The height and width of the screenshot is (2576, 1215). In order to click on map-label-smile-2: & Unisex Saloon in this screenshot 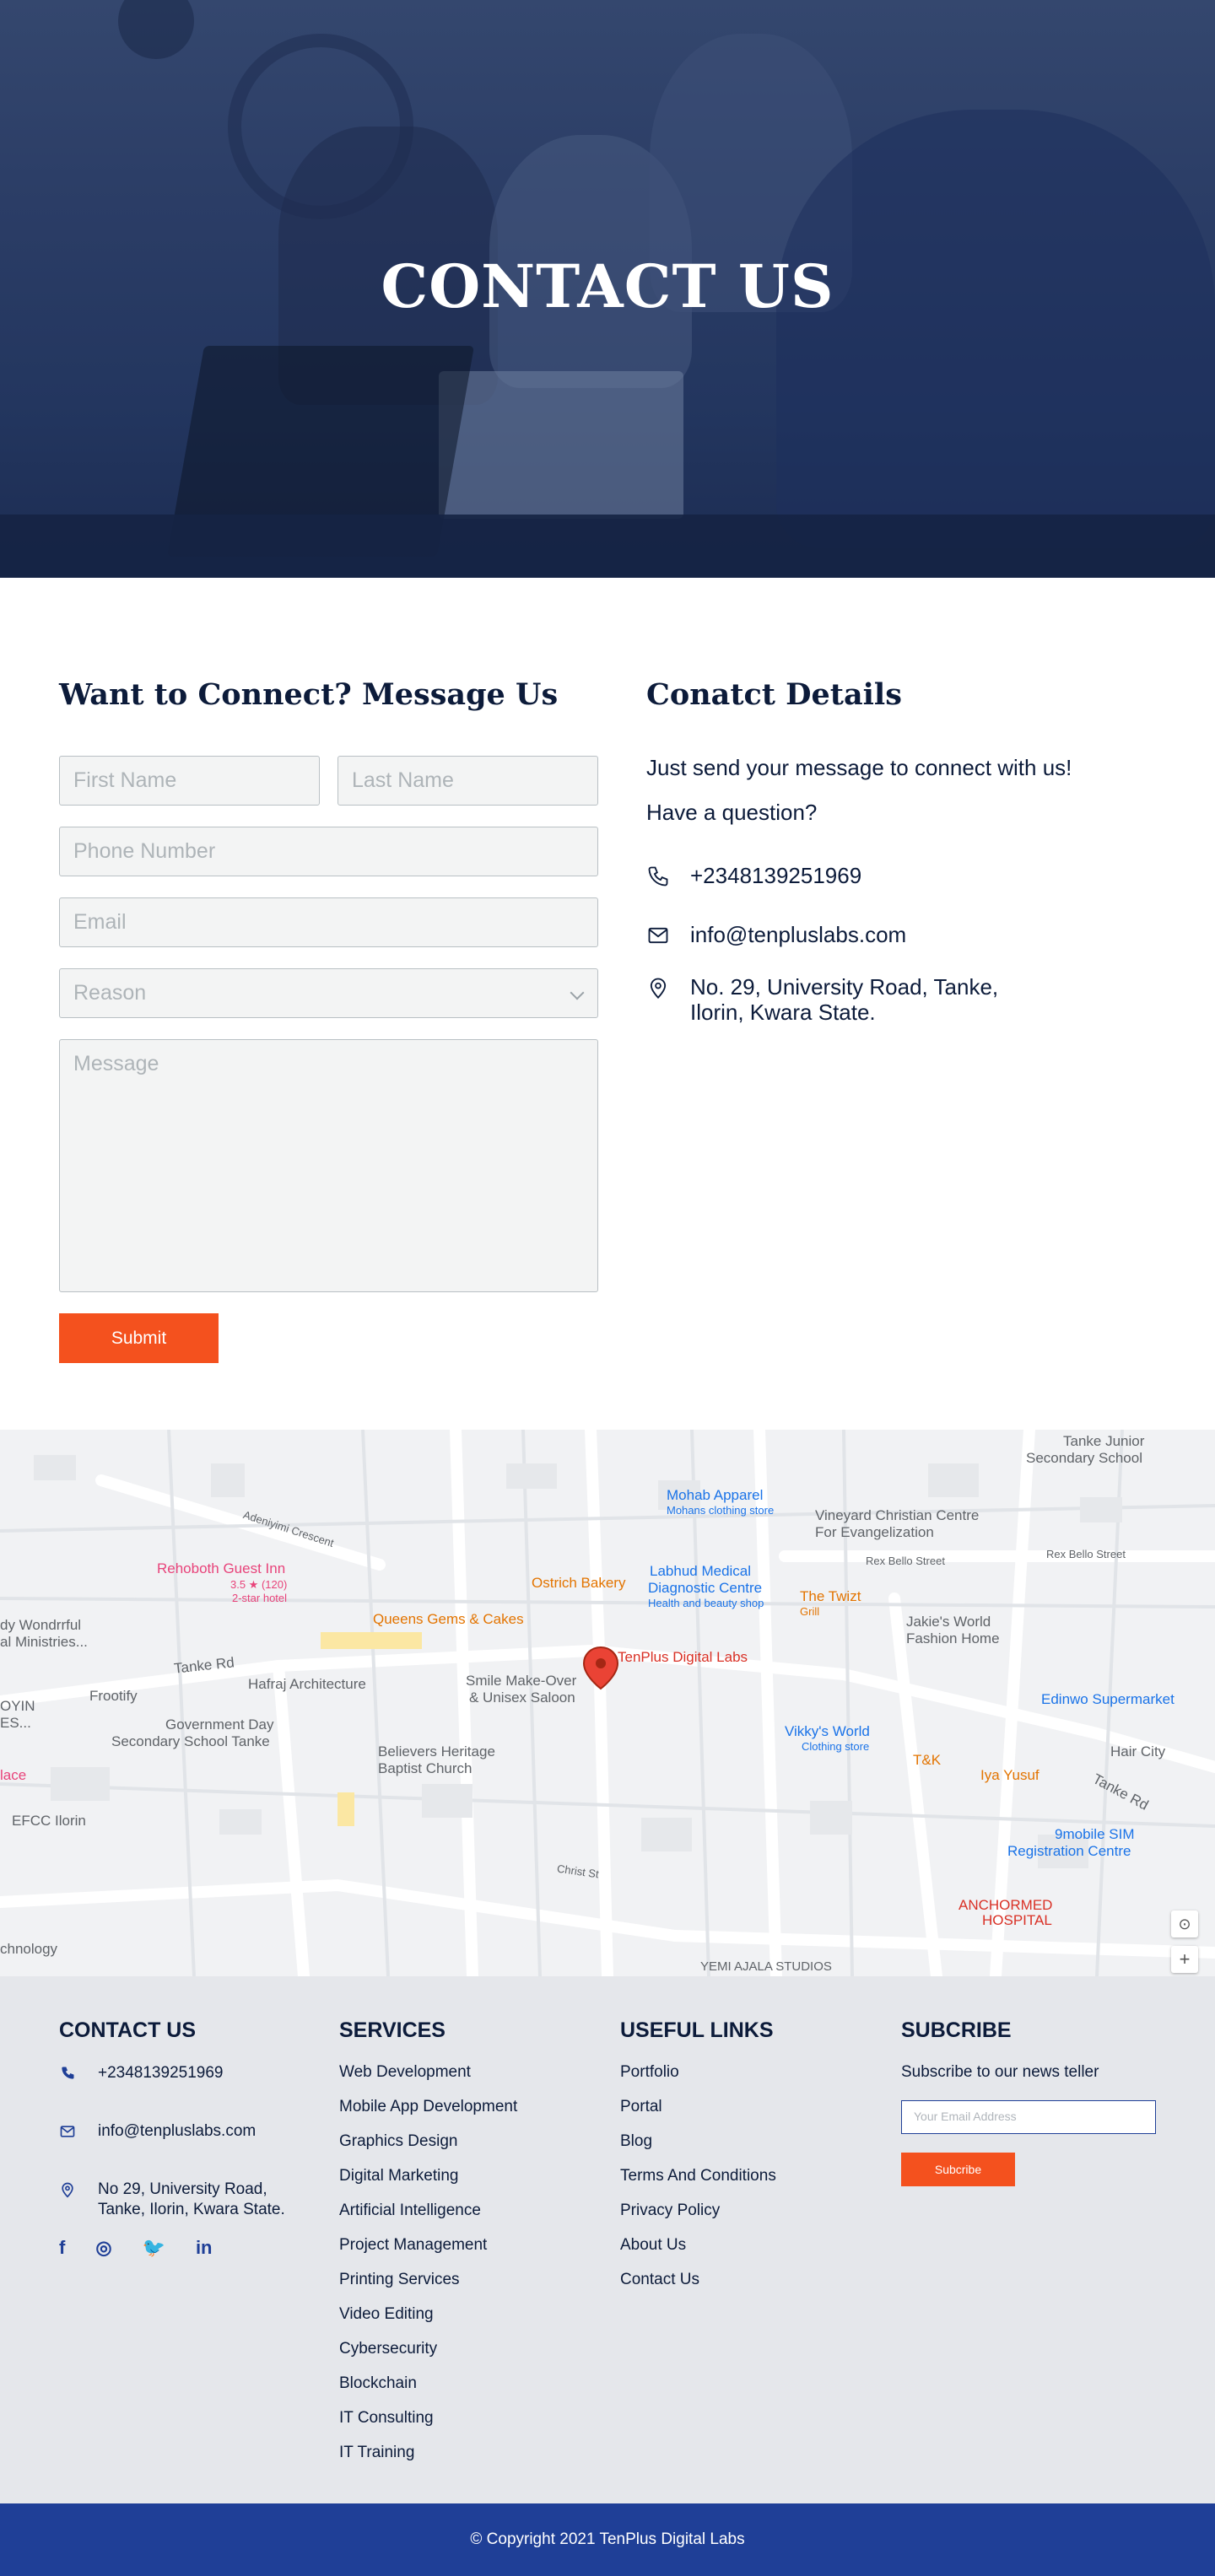, I will do `click(522, 1697)`.